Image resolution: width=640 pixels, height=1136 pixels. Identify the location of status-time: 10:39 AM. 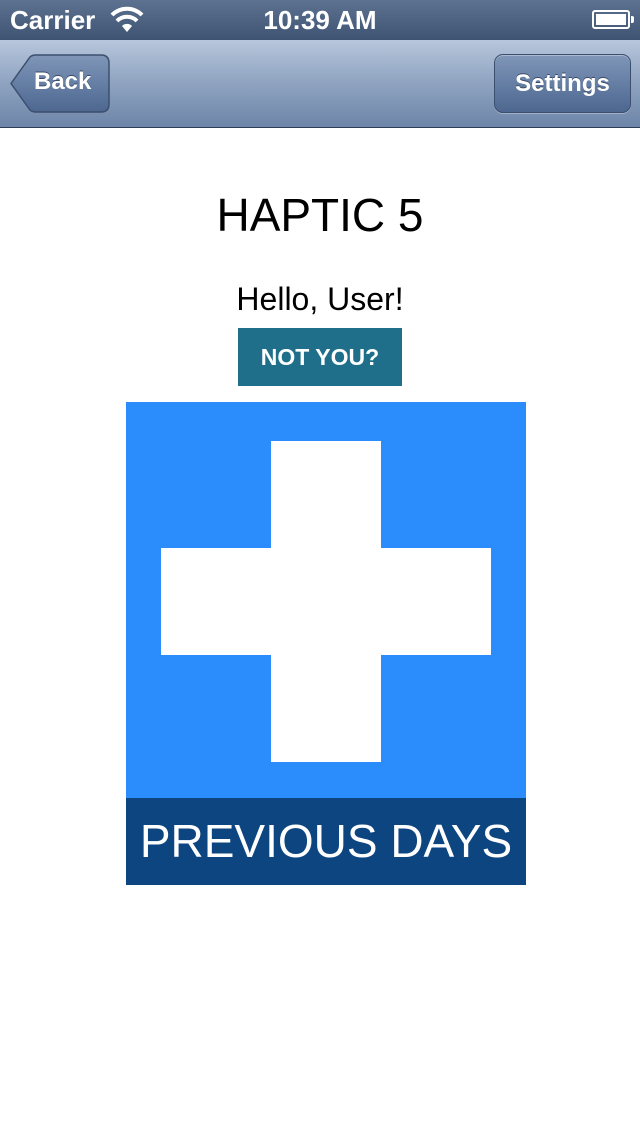
(320, 20).